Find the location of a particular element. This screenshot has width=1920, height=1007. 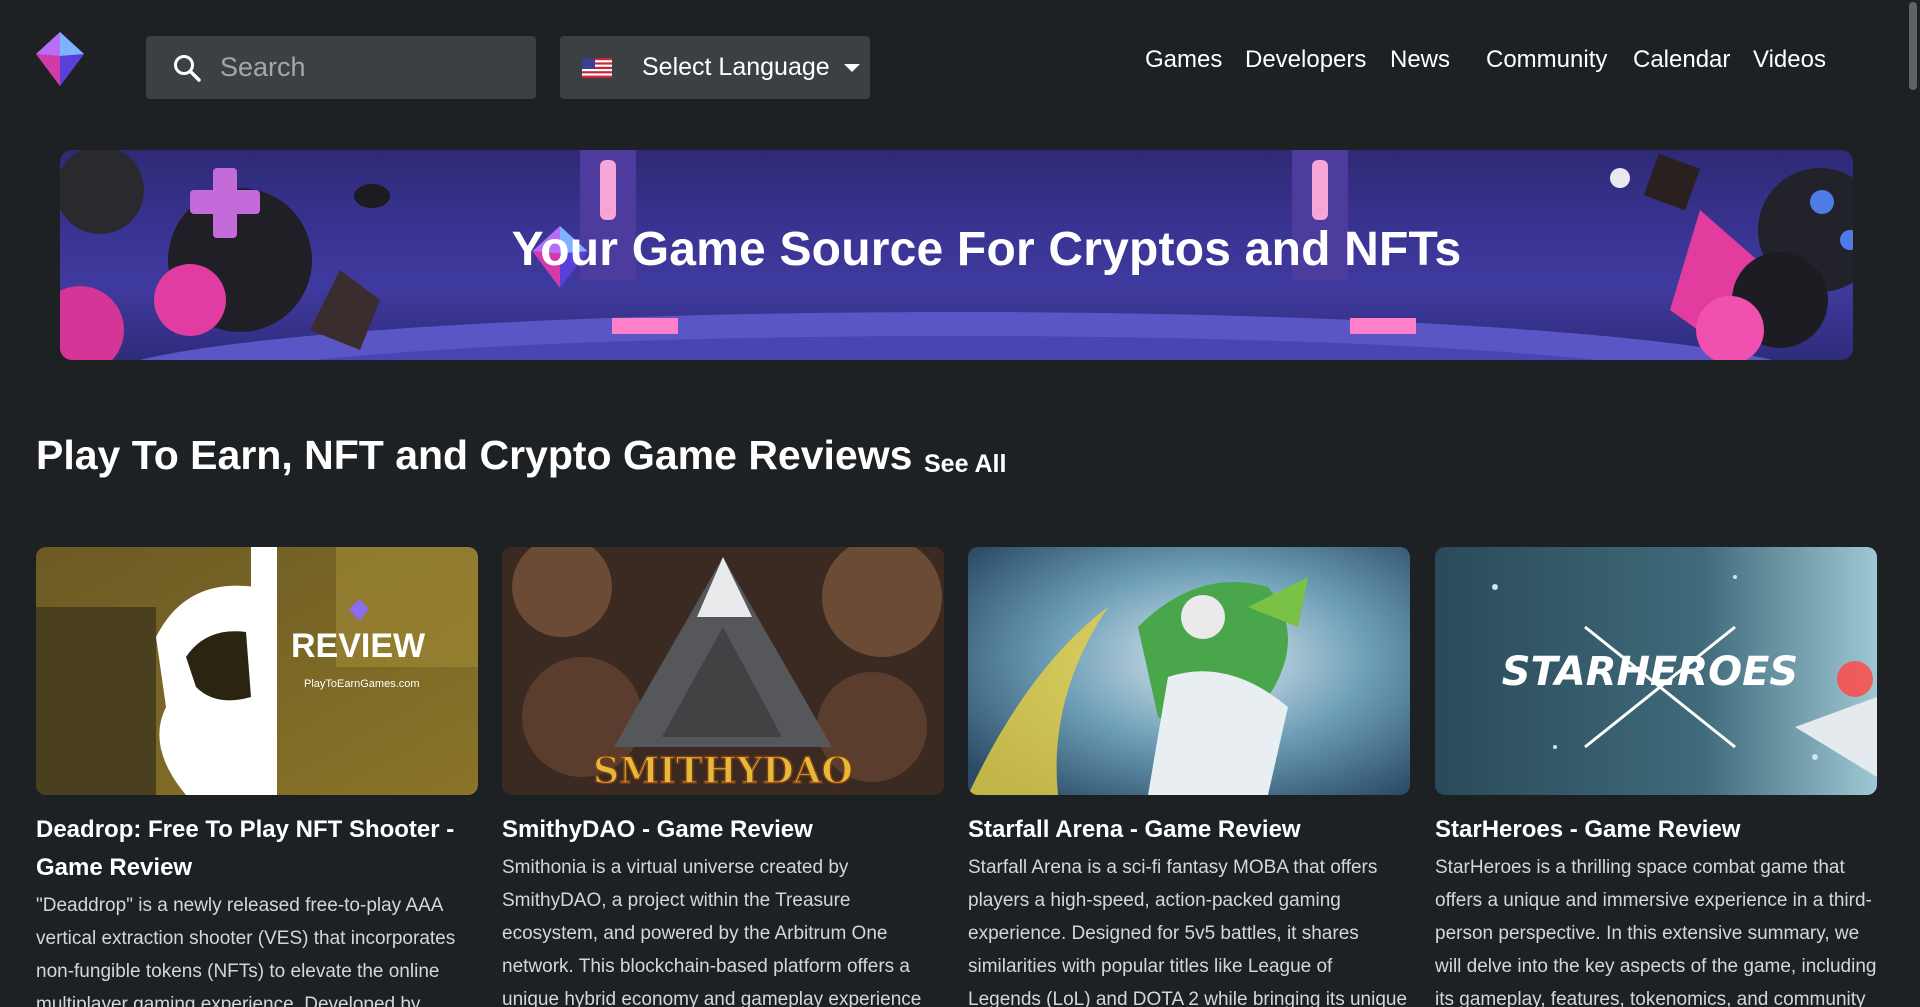

banner-title: Your Game Source For Cryptos and NFTs is located at coordinates (986, 249).